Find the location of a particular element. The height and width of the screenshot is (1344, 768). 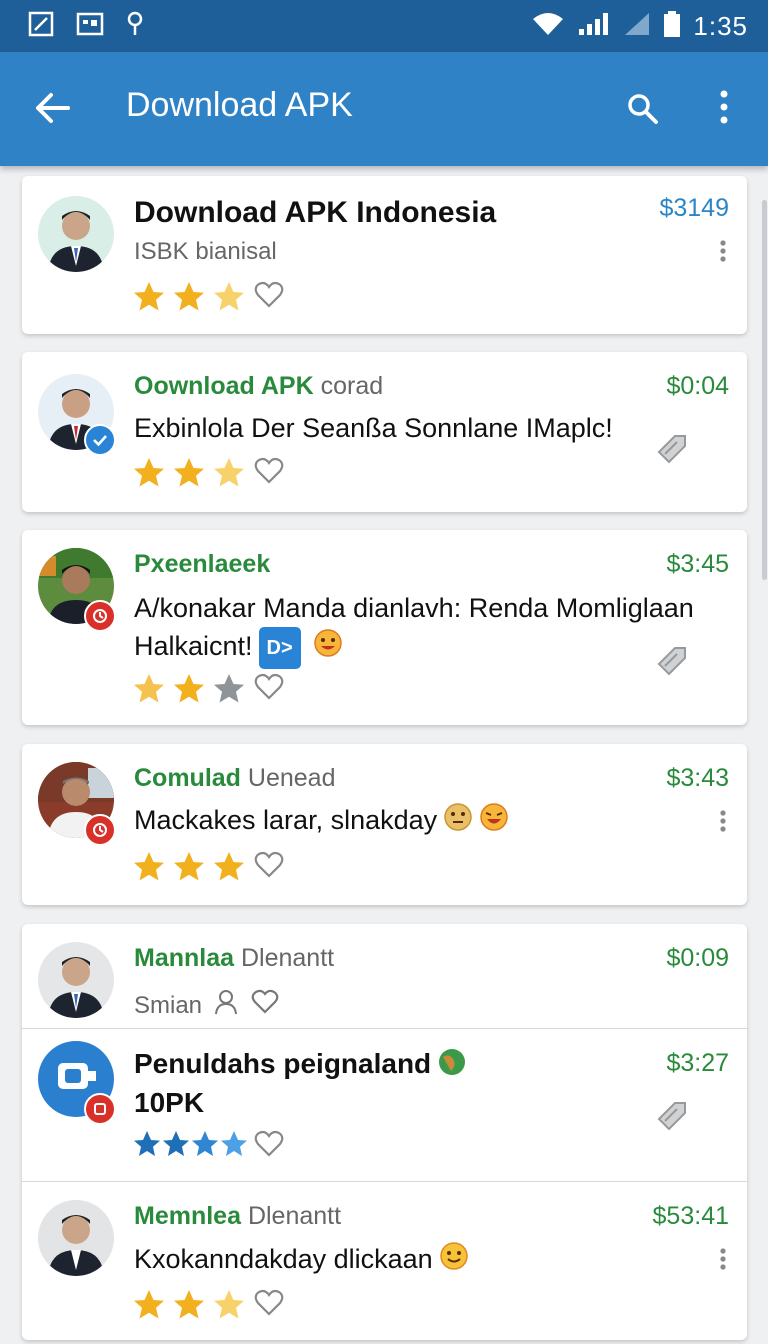

item-subtitle: ISBK bianisal is located at coordinates (205, 251).